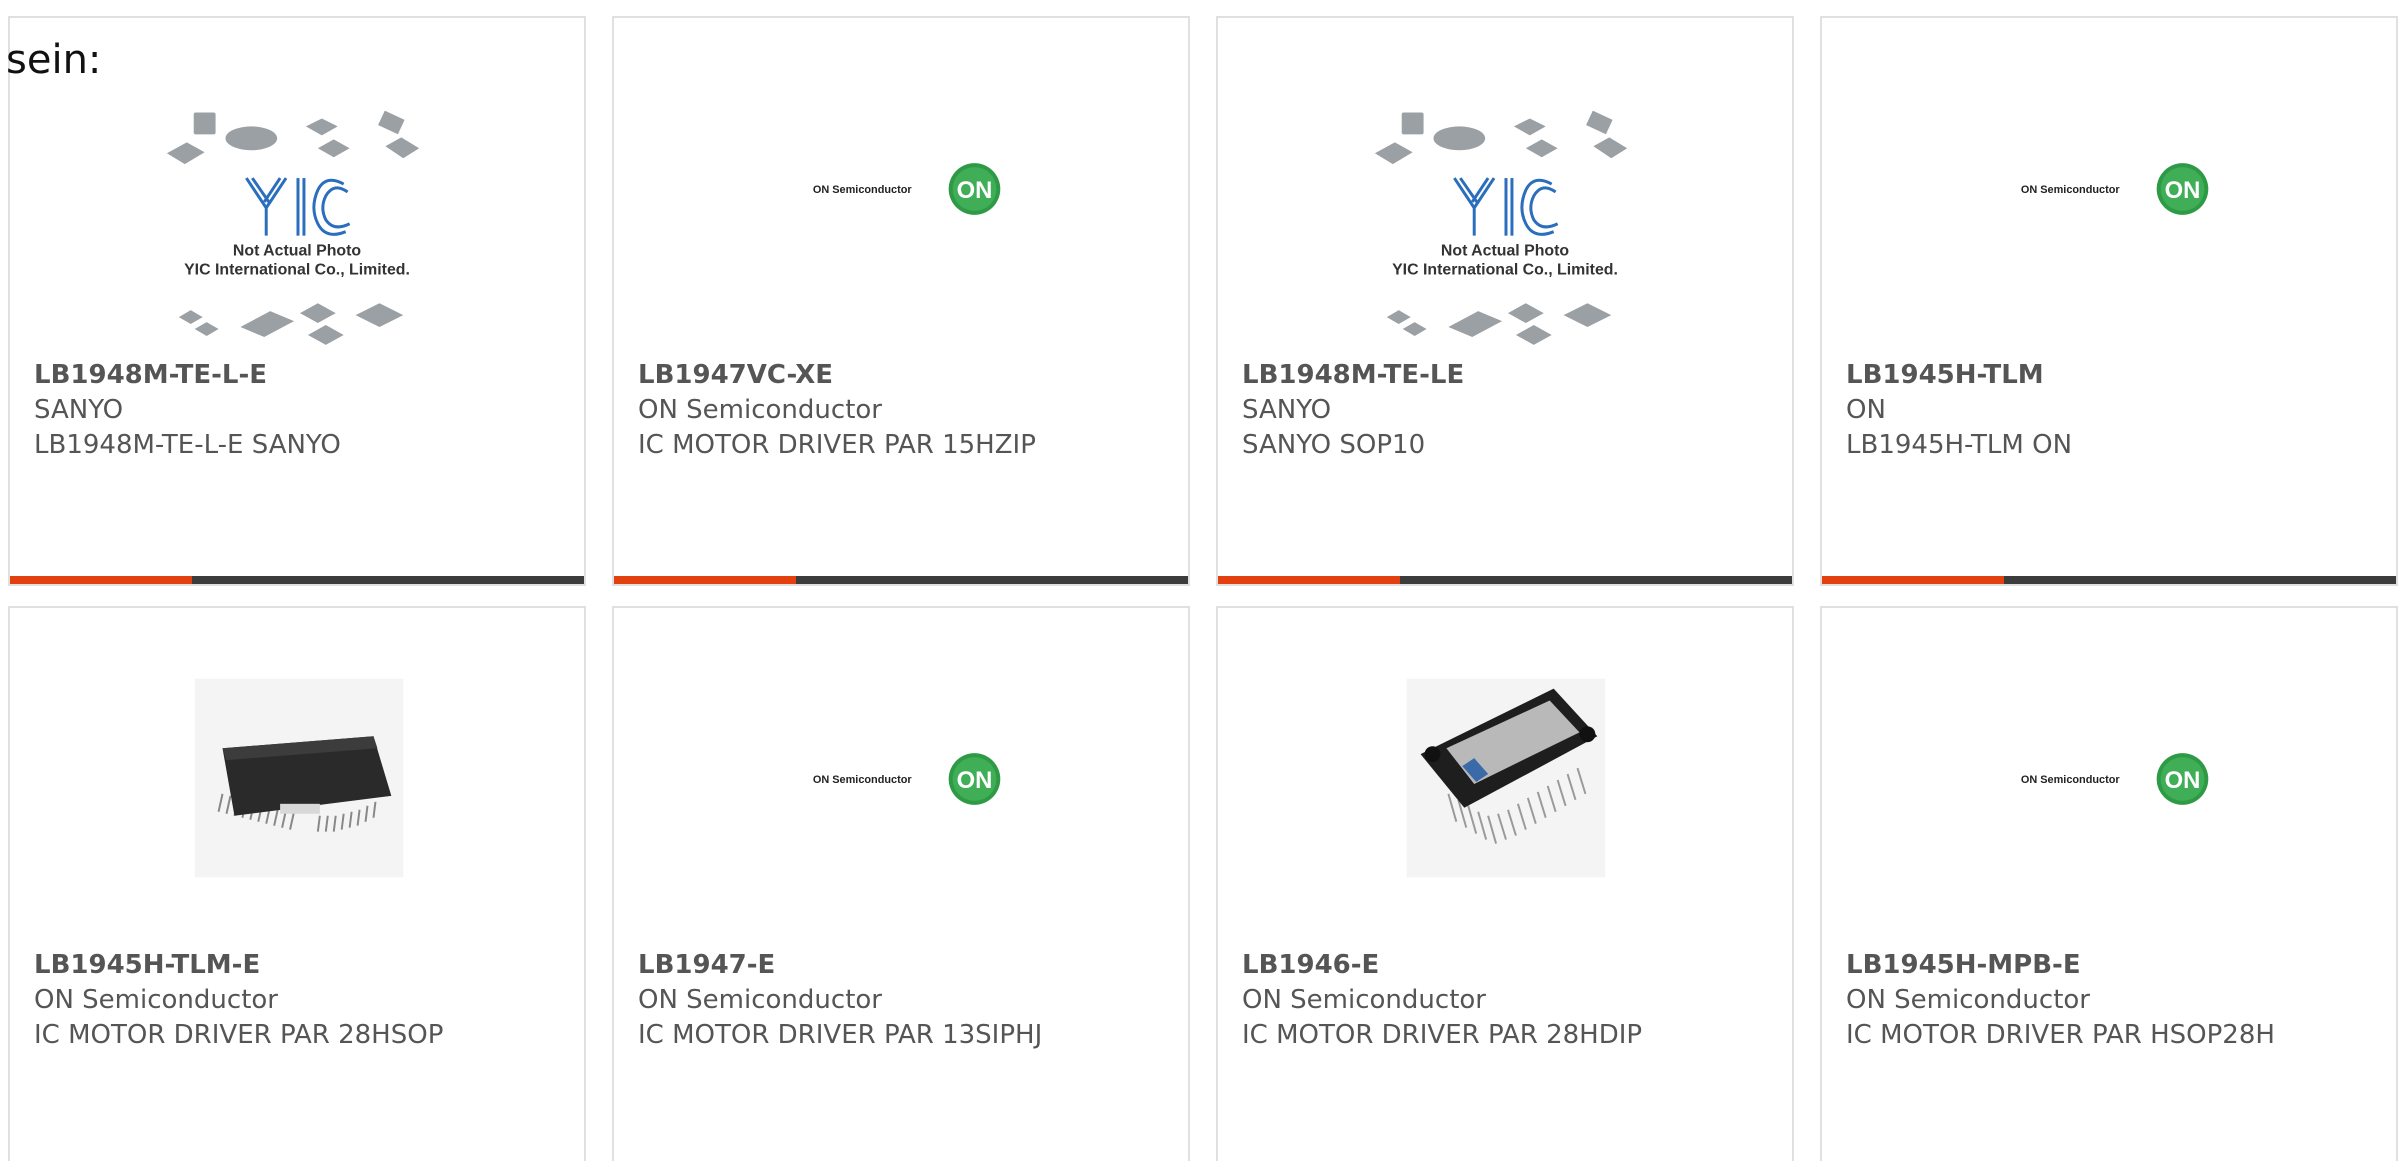 Image resolution: width=2400 pixels, height=1161 pixels. Describe the element at coordinates (1866, 410) in the screenshot. I see `manufacturer: ON` at that location.